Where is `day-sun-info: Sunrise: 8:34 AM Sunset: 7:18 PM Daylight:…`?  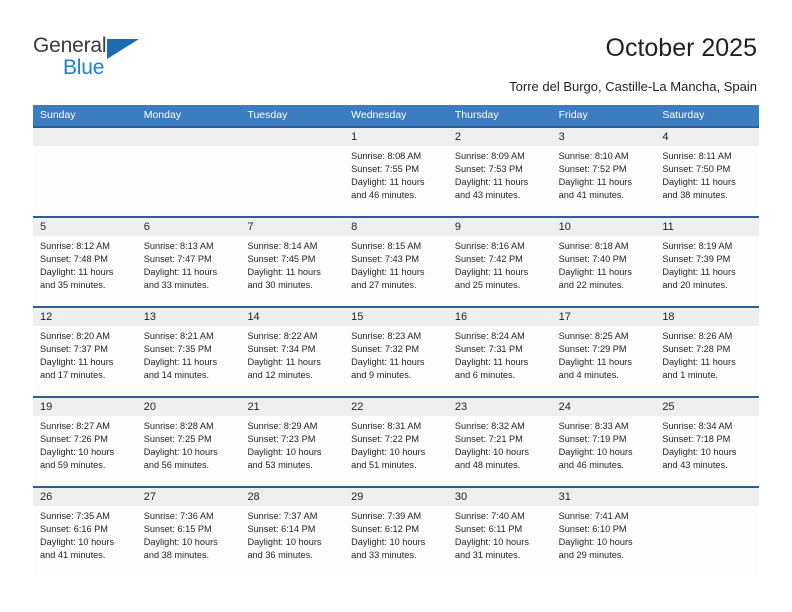
day-sun-info: Sunrise: 8:34 AM Sunset: 7:18 PM Daylight:… is located at coordinates (707, 444).